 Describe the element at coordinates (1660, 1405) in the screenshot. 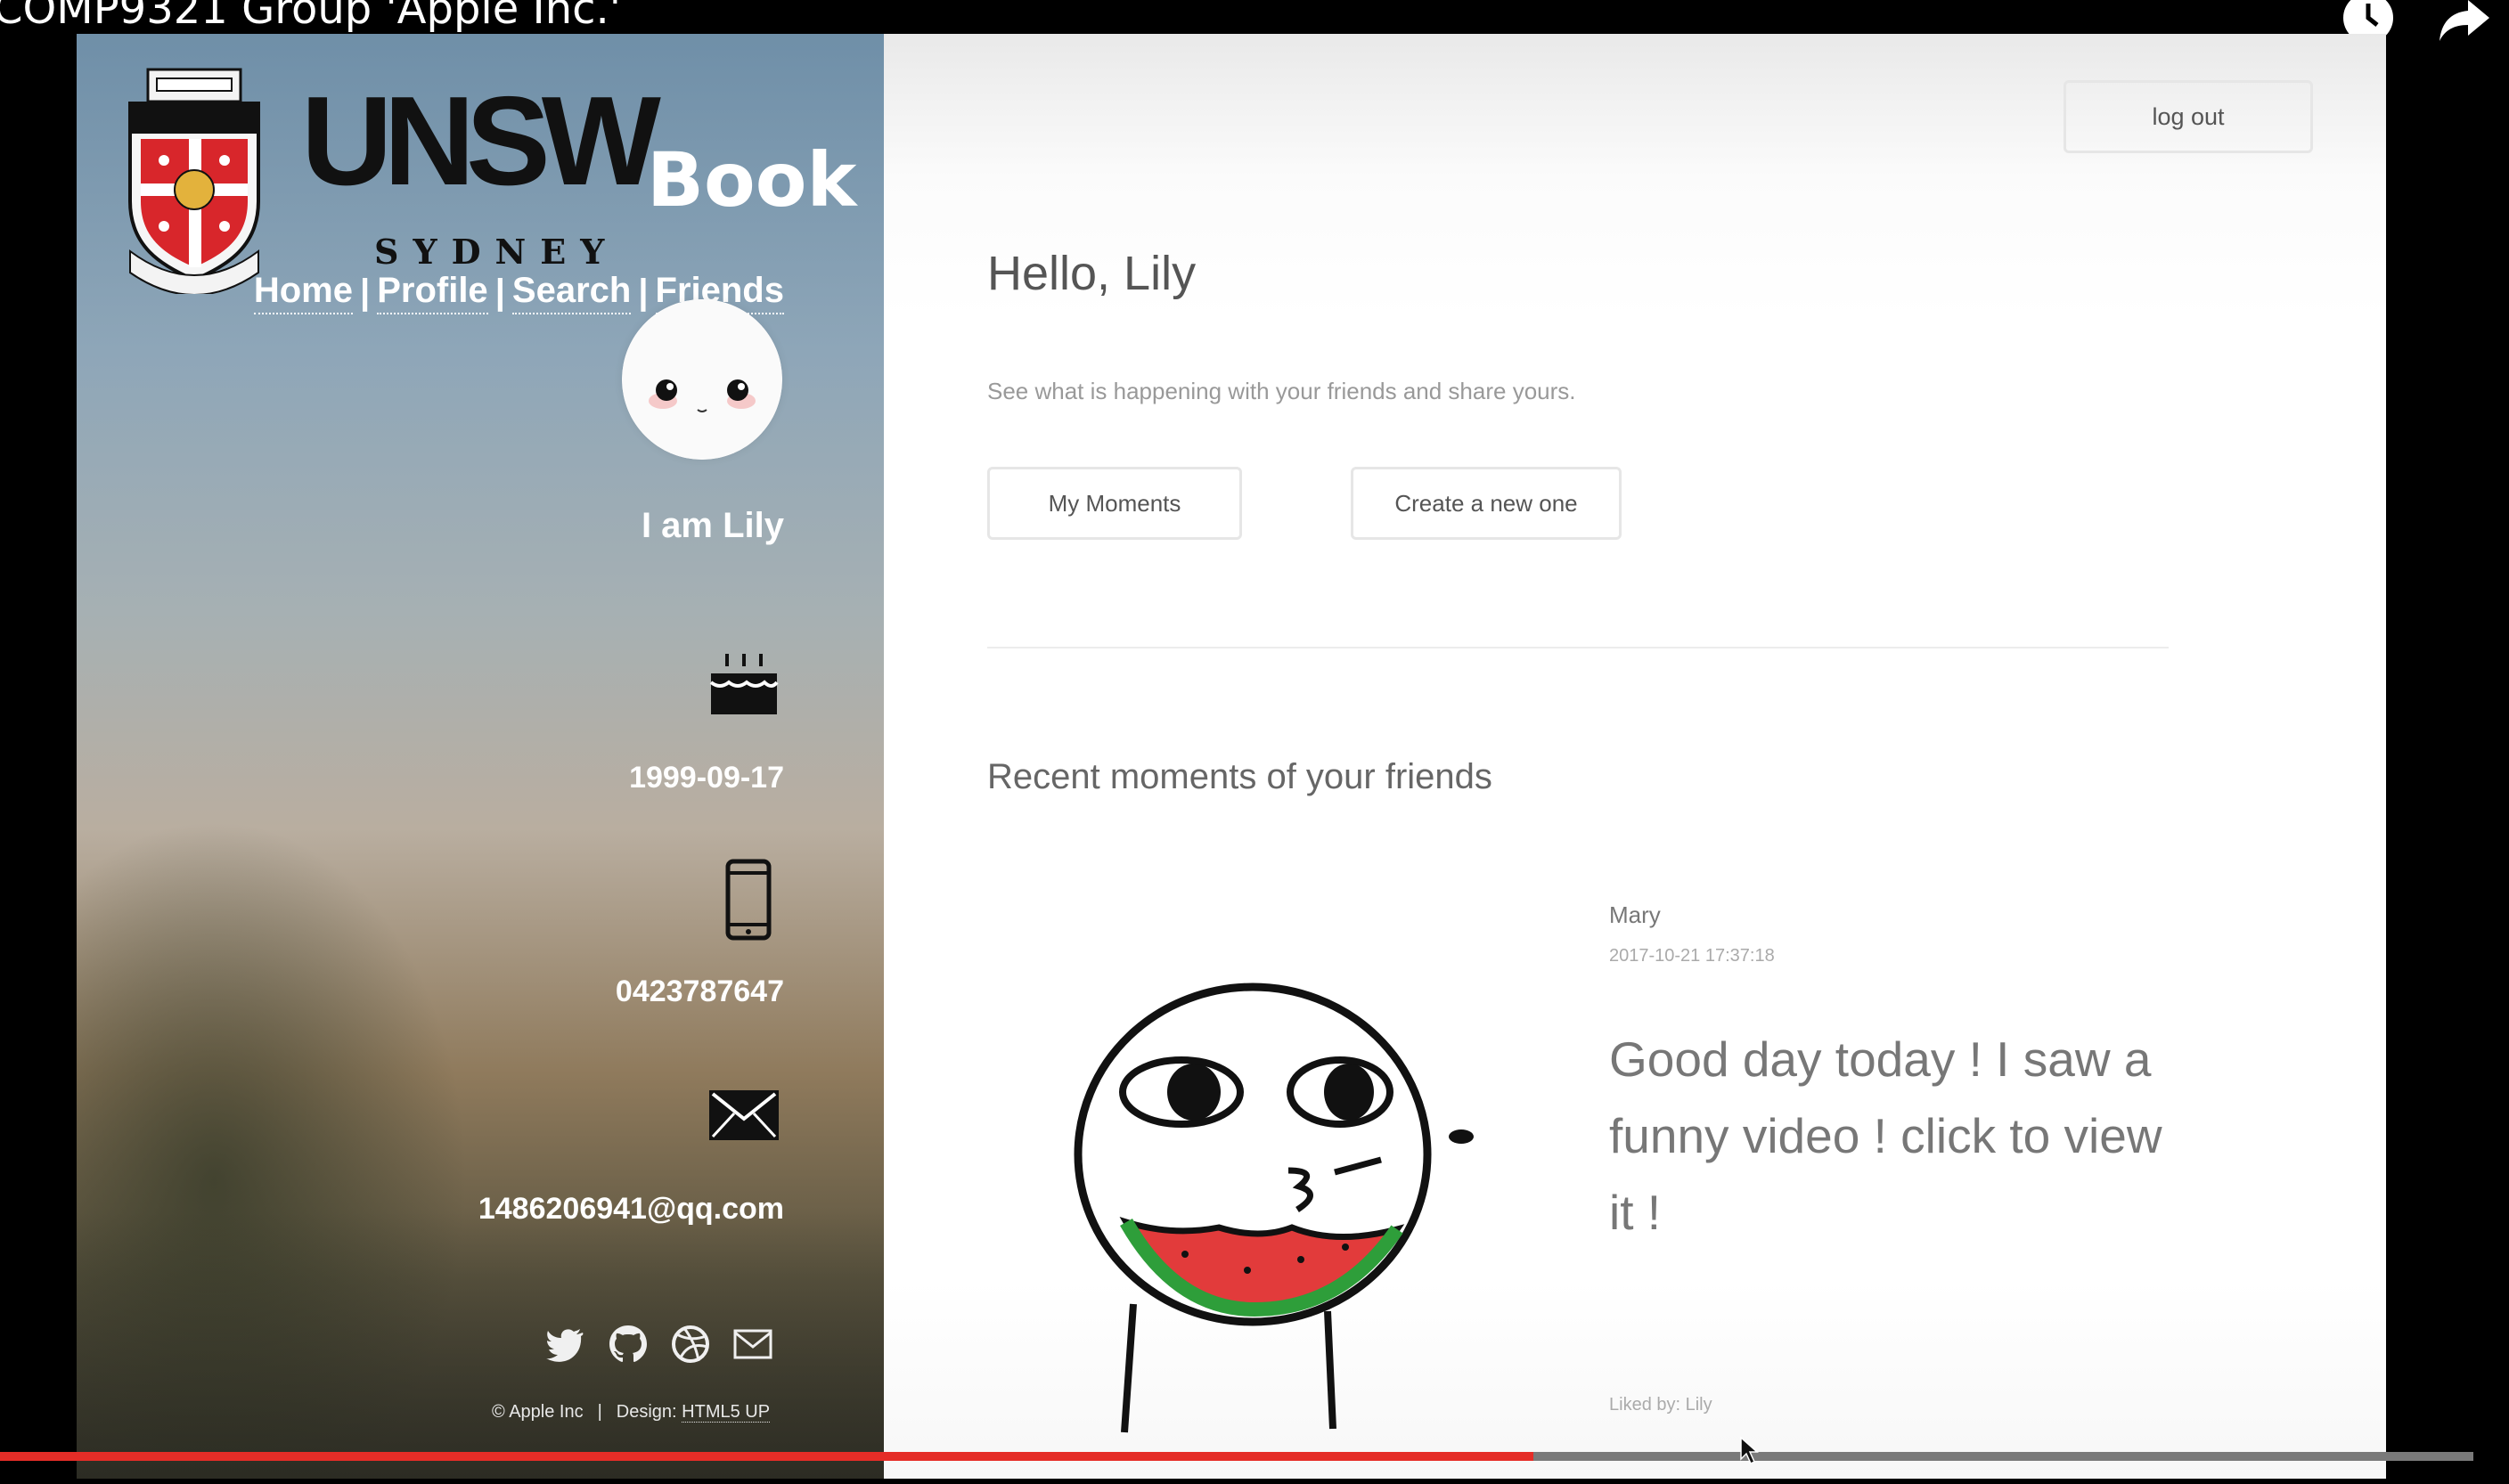

I see `moment-liked-by: Liked by: Lily` at that location.